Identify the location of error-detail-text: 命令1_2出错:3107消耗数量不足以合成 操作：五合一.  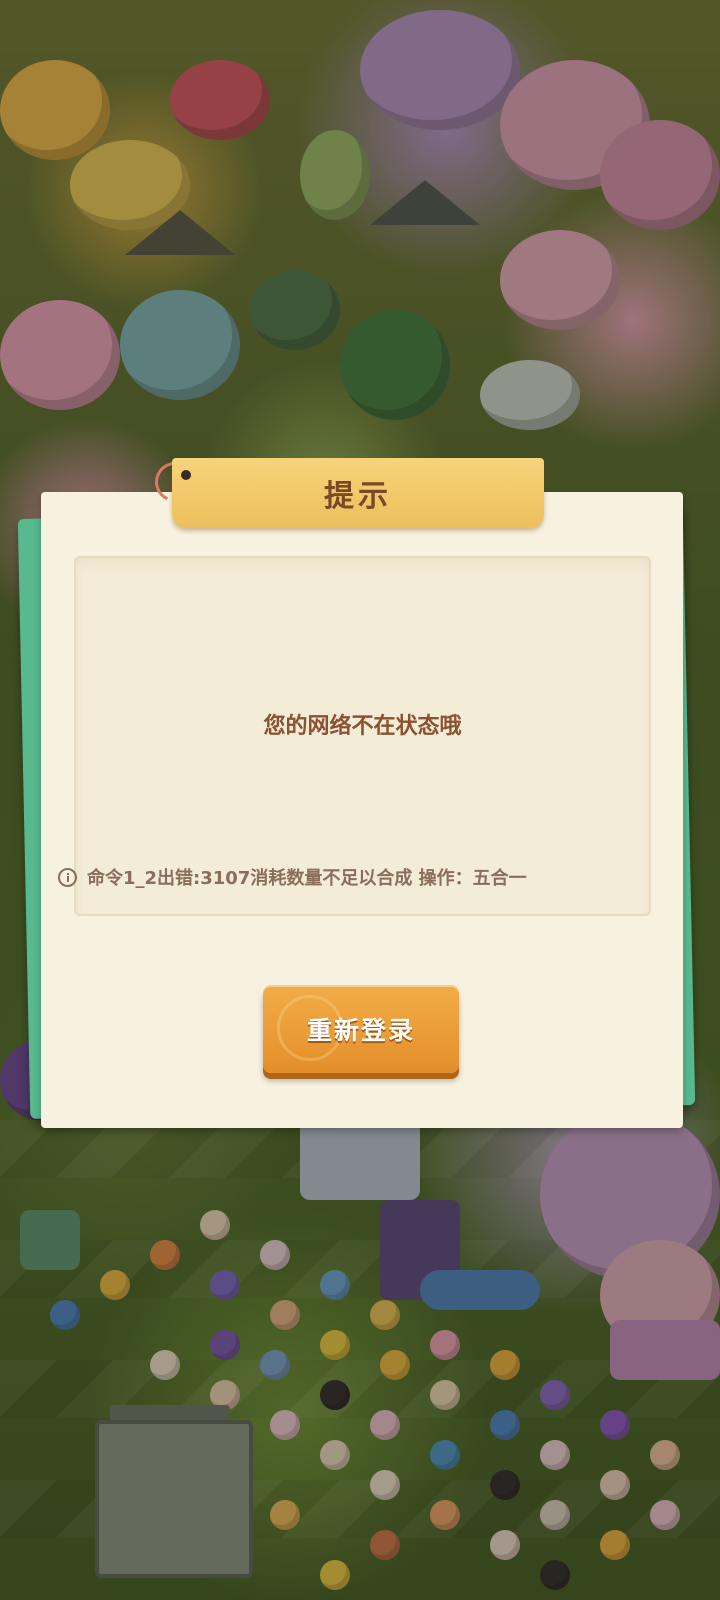
(307, 878).